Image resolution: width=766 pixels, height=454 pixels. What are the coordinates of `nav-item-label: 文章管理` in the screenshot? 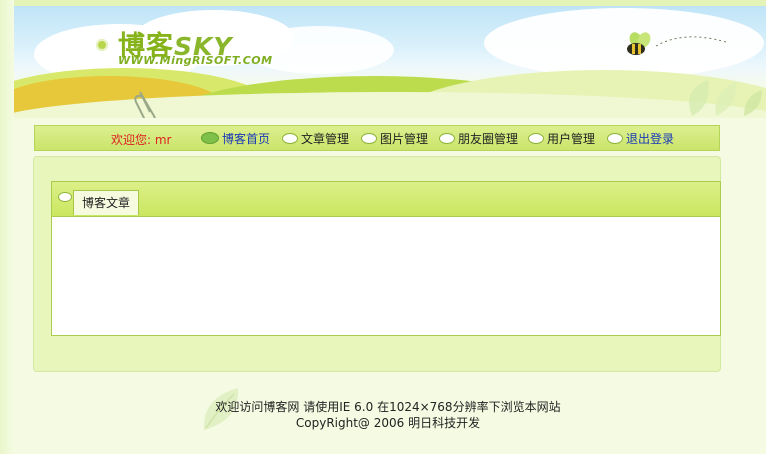 It's located at (325, 138).